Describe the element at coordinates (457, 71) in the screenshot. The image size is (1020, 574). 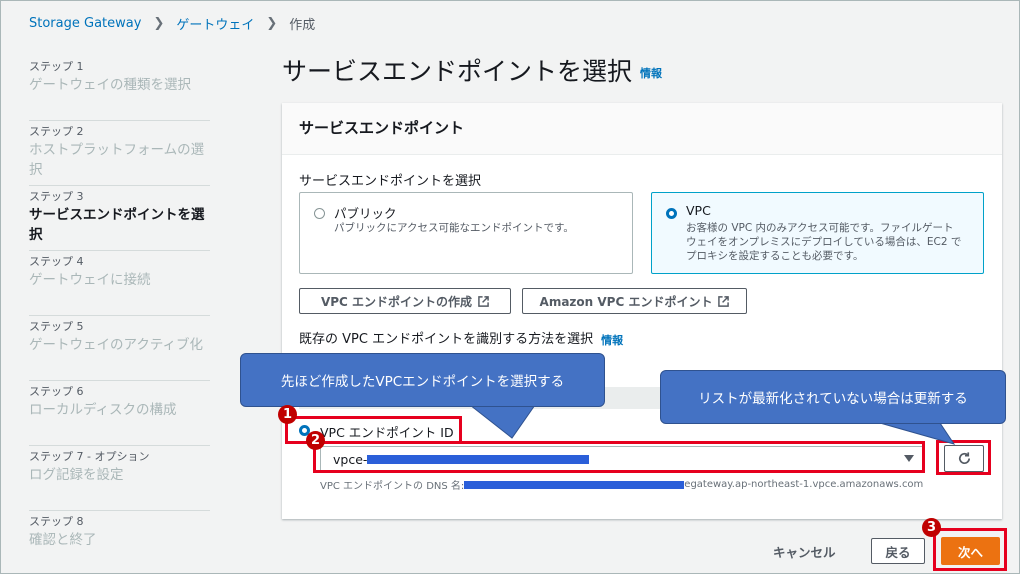
I see `page-title-text: サービスエンドポイントを選択` at that location.